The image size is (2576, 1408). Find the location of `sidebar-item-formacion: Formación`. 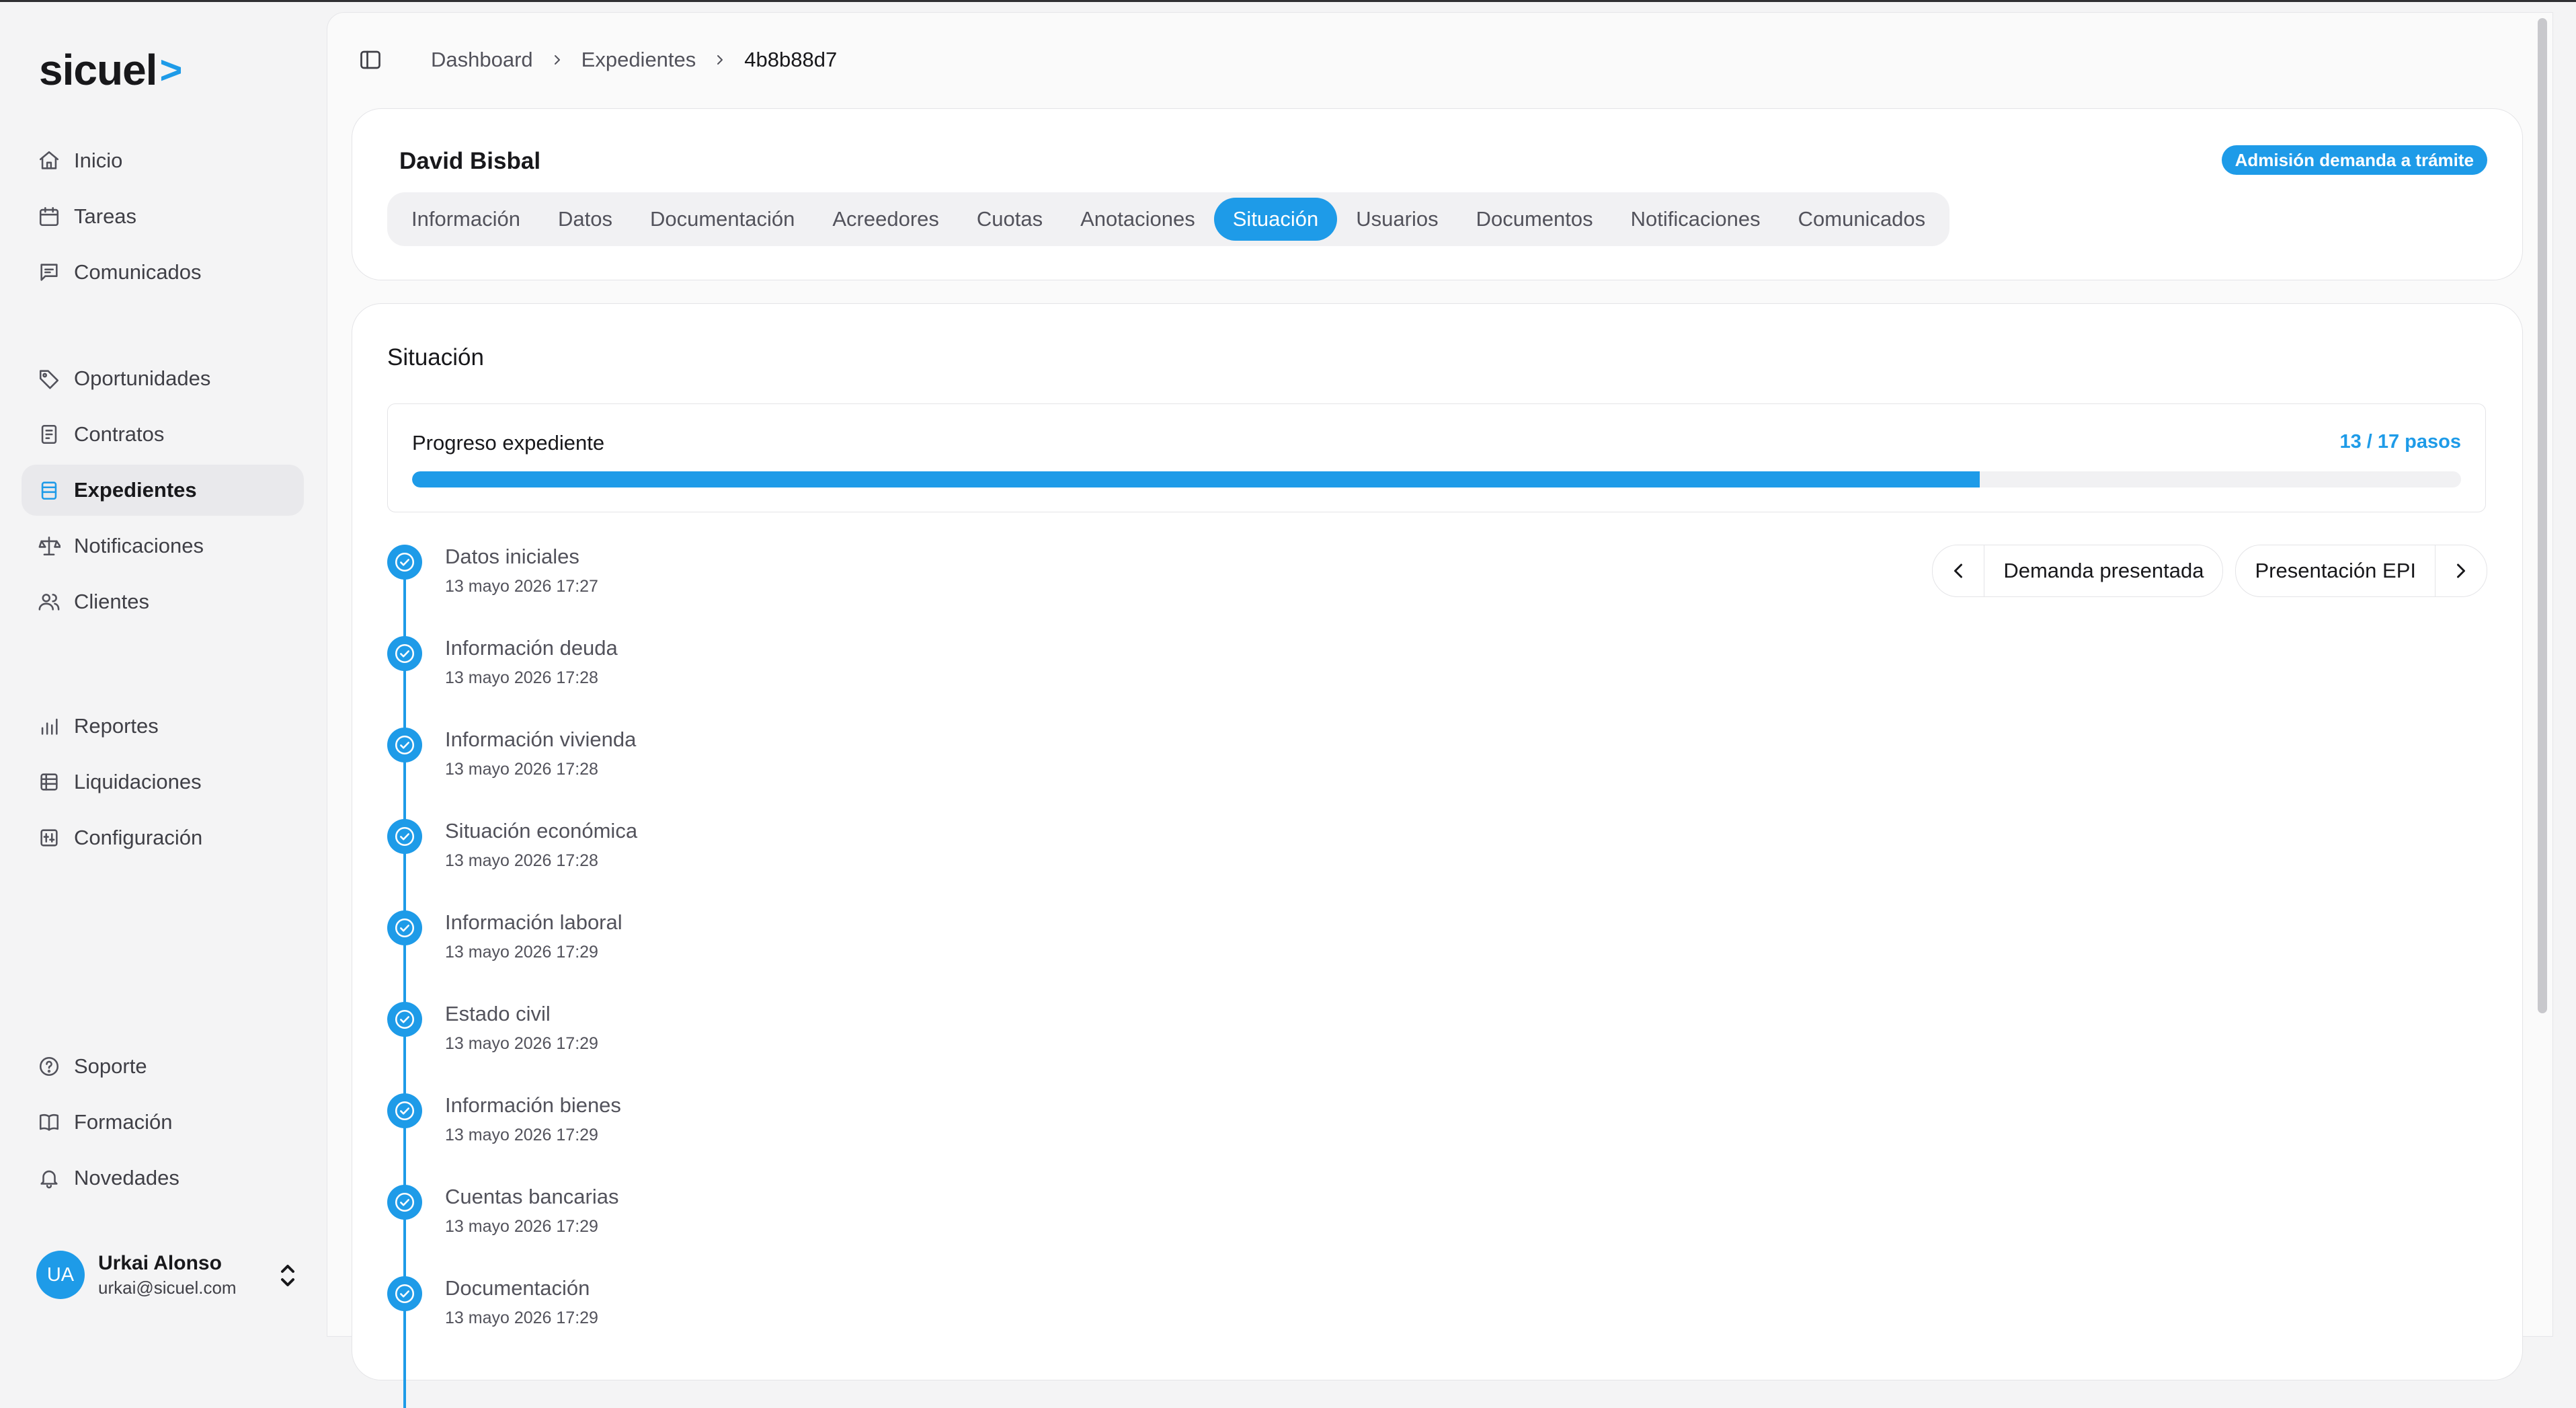

sidebar-item-formacion: Formación is located at coordinates (163, 1122).